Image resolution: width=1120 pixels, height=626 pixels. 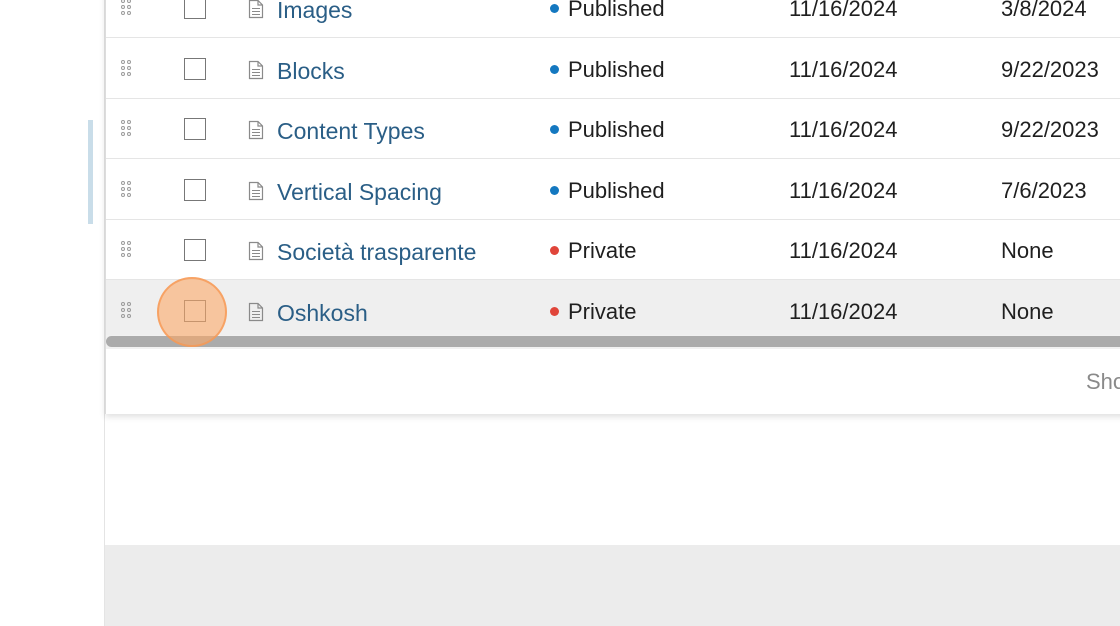 I want to click on item-title-link: Oshkosh, so click(x=322, y=313).